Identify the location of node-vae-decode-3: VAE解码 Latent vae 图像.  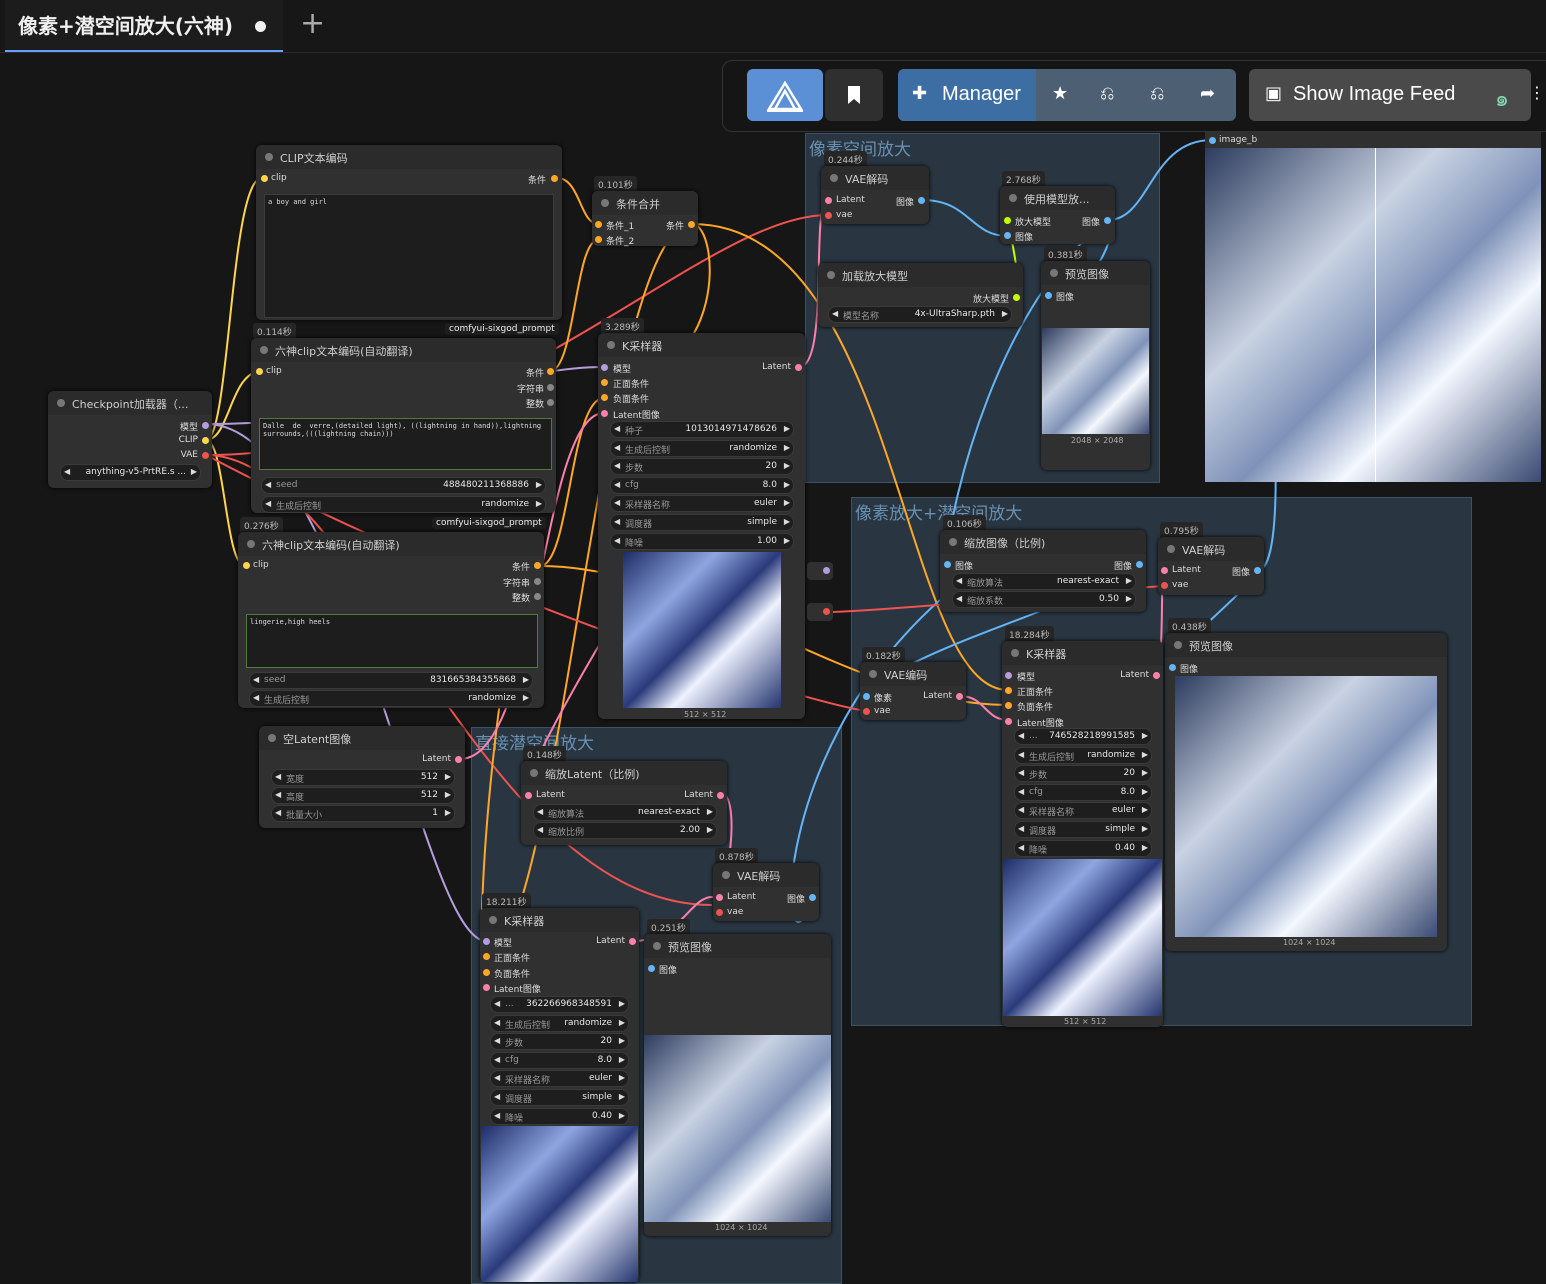
(766, 892).